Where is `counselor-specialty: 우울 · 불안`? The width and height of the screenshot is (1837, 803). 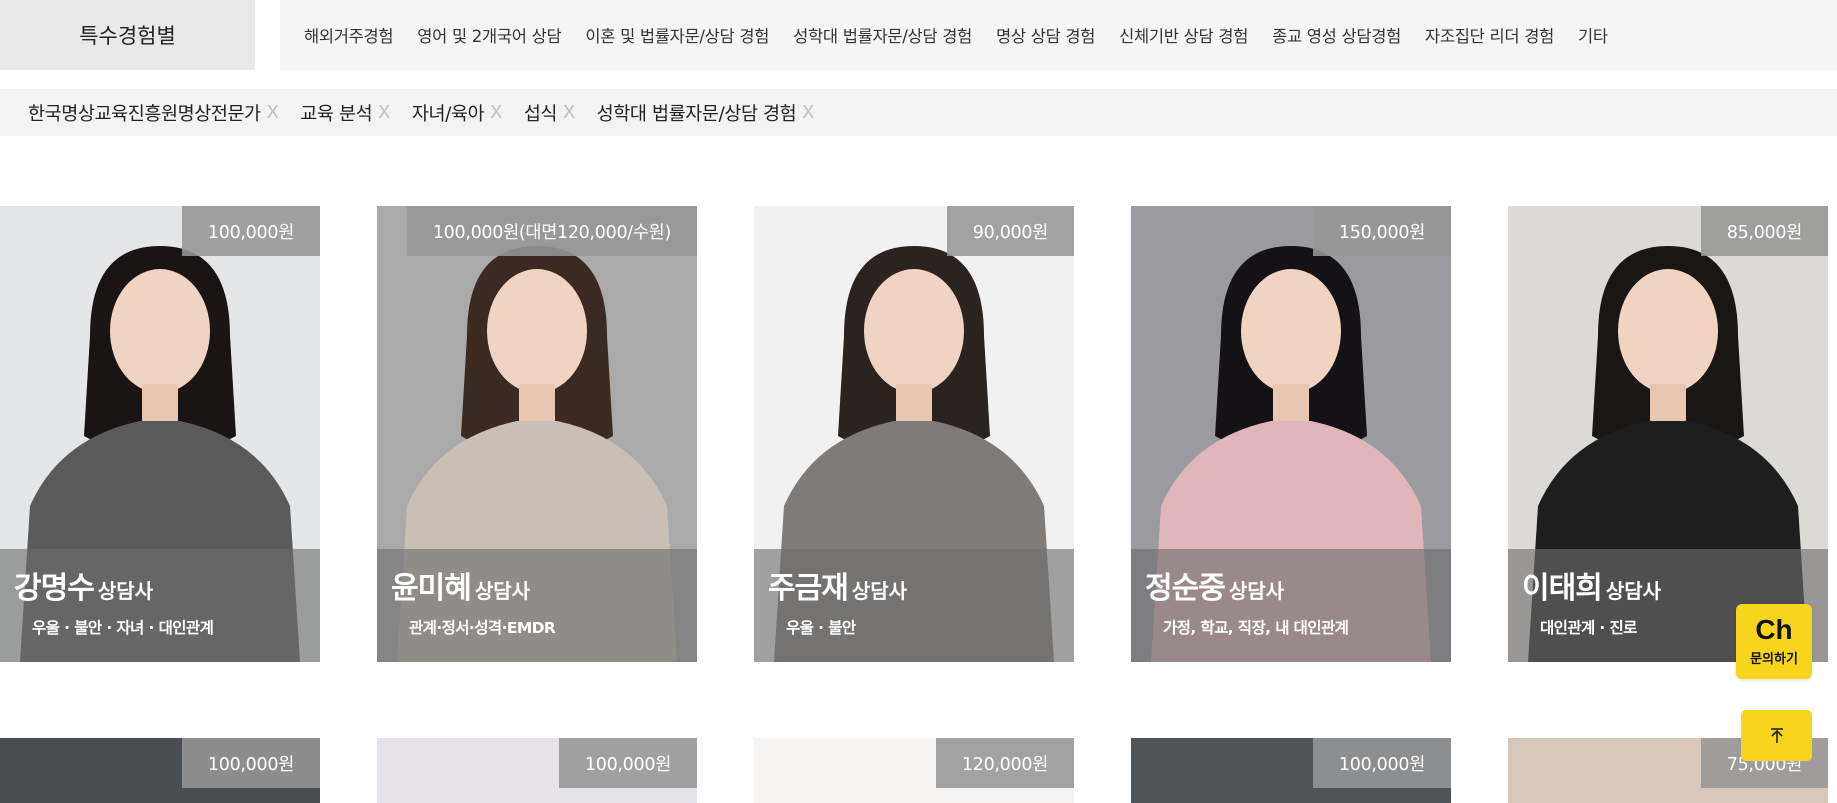 counselor-specialty: 우울 · 불안 is located at coordinates (821, 628).